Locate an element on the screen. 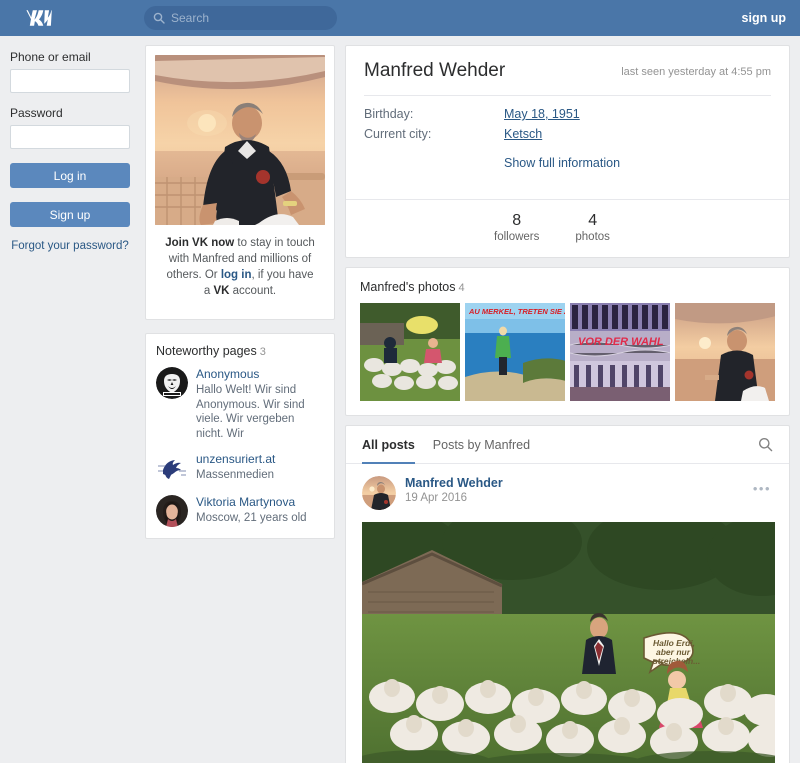  header-signup-link: sign up is located at coordinates (764, 18).